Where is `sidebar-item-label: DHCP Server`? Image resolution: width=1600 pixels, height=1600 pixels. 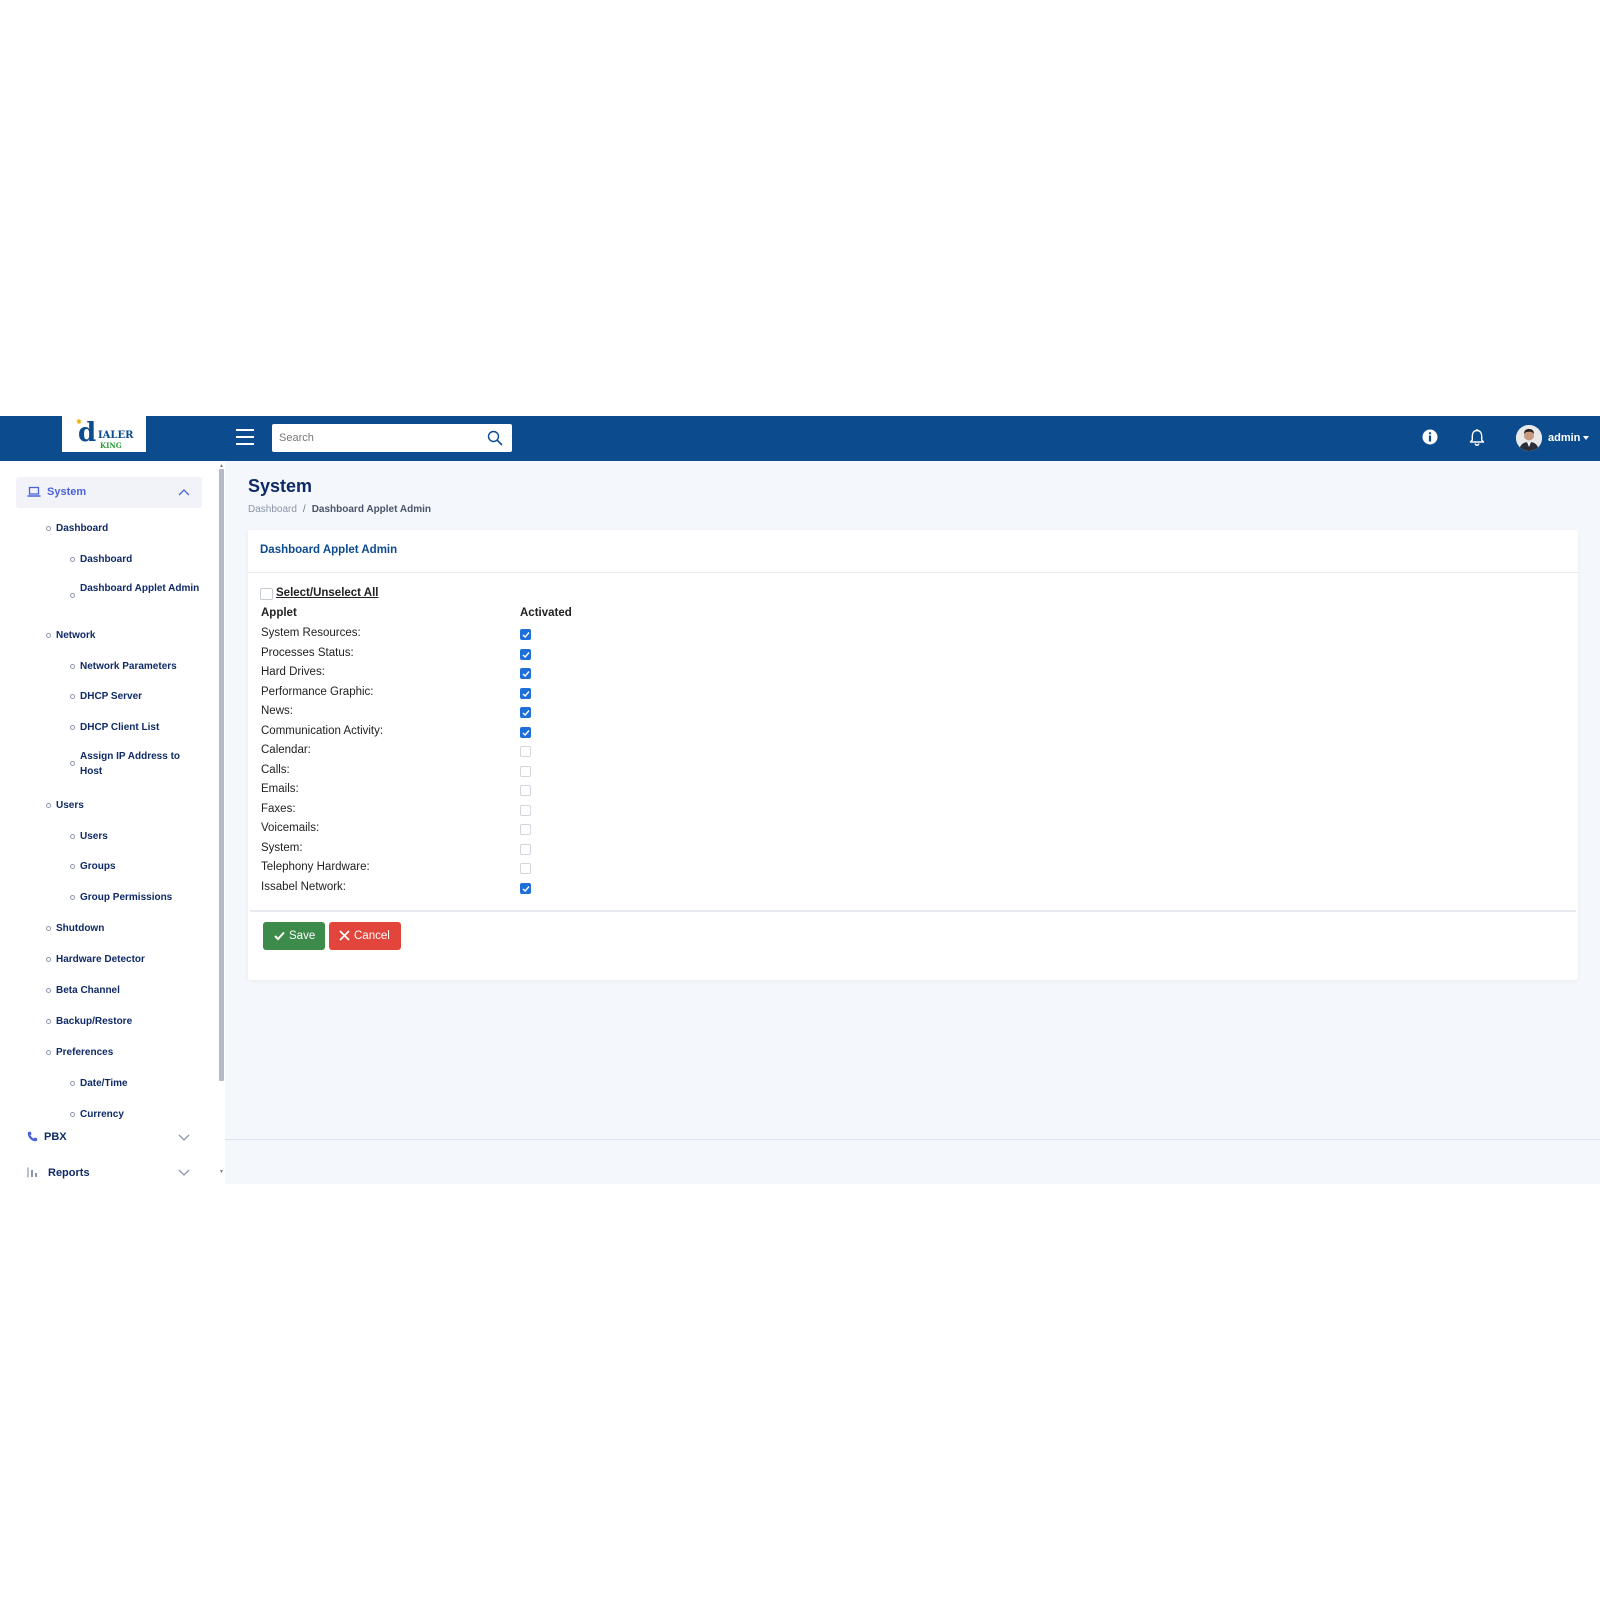
sidebar-item-label: DHCP Server is located at coordinates (111, 696).